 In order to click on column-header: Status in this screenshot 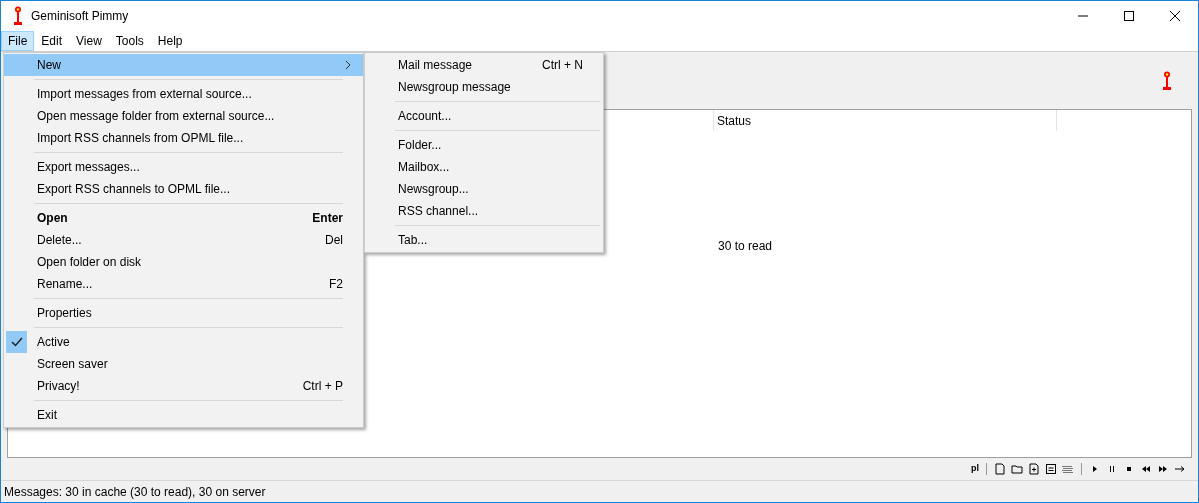, I will do `click(885, 120)`.